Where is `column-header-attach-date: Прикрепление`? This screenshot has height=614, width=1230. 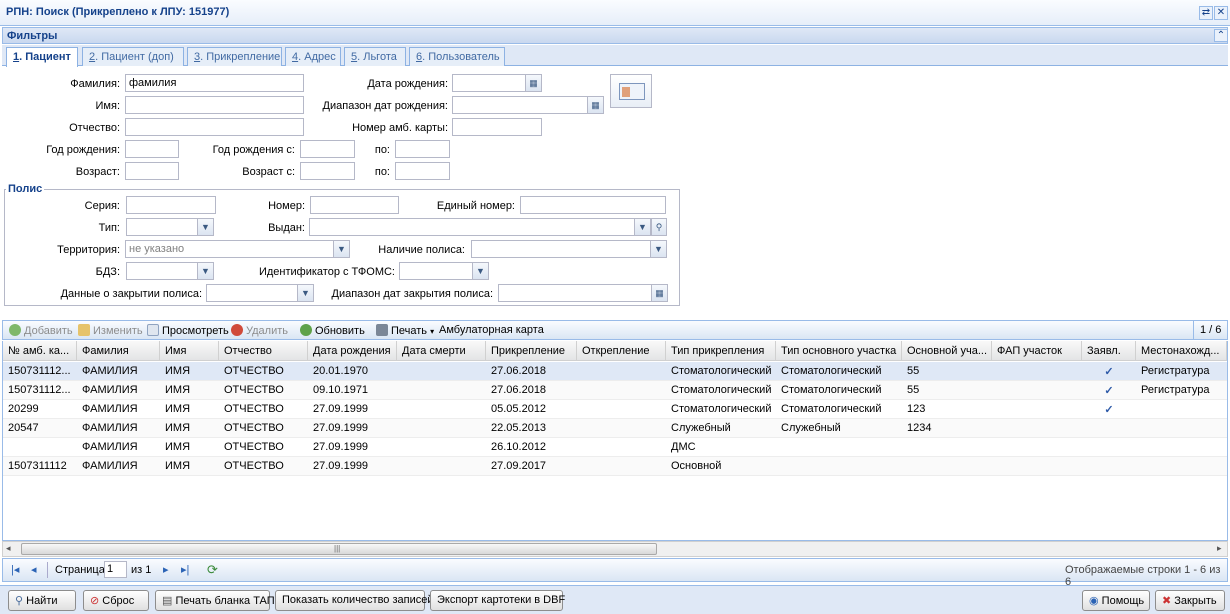
column-header-attach-date: Прикрепление is located at coordinates (531, 351).